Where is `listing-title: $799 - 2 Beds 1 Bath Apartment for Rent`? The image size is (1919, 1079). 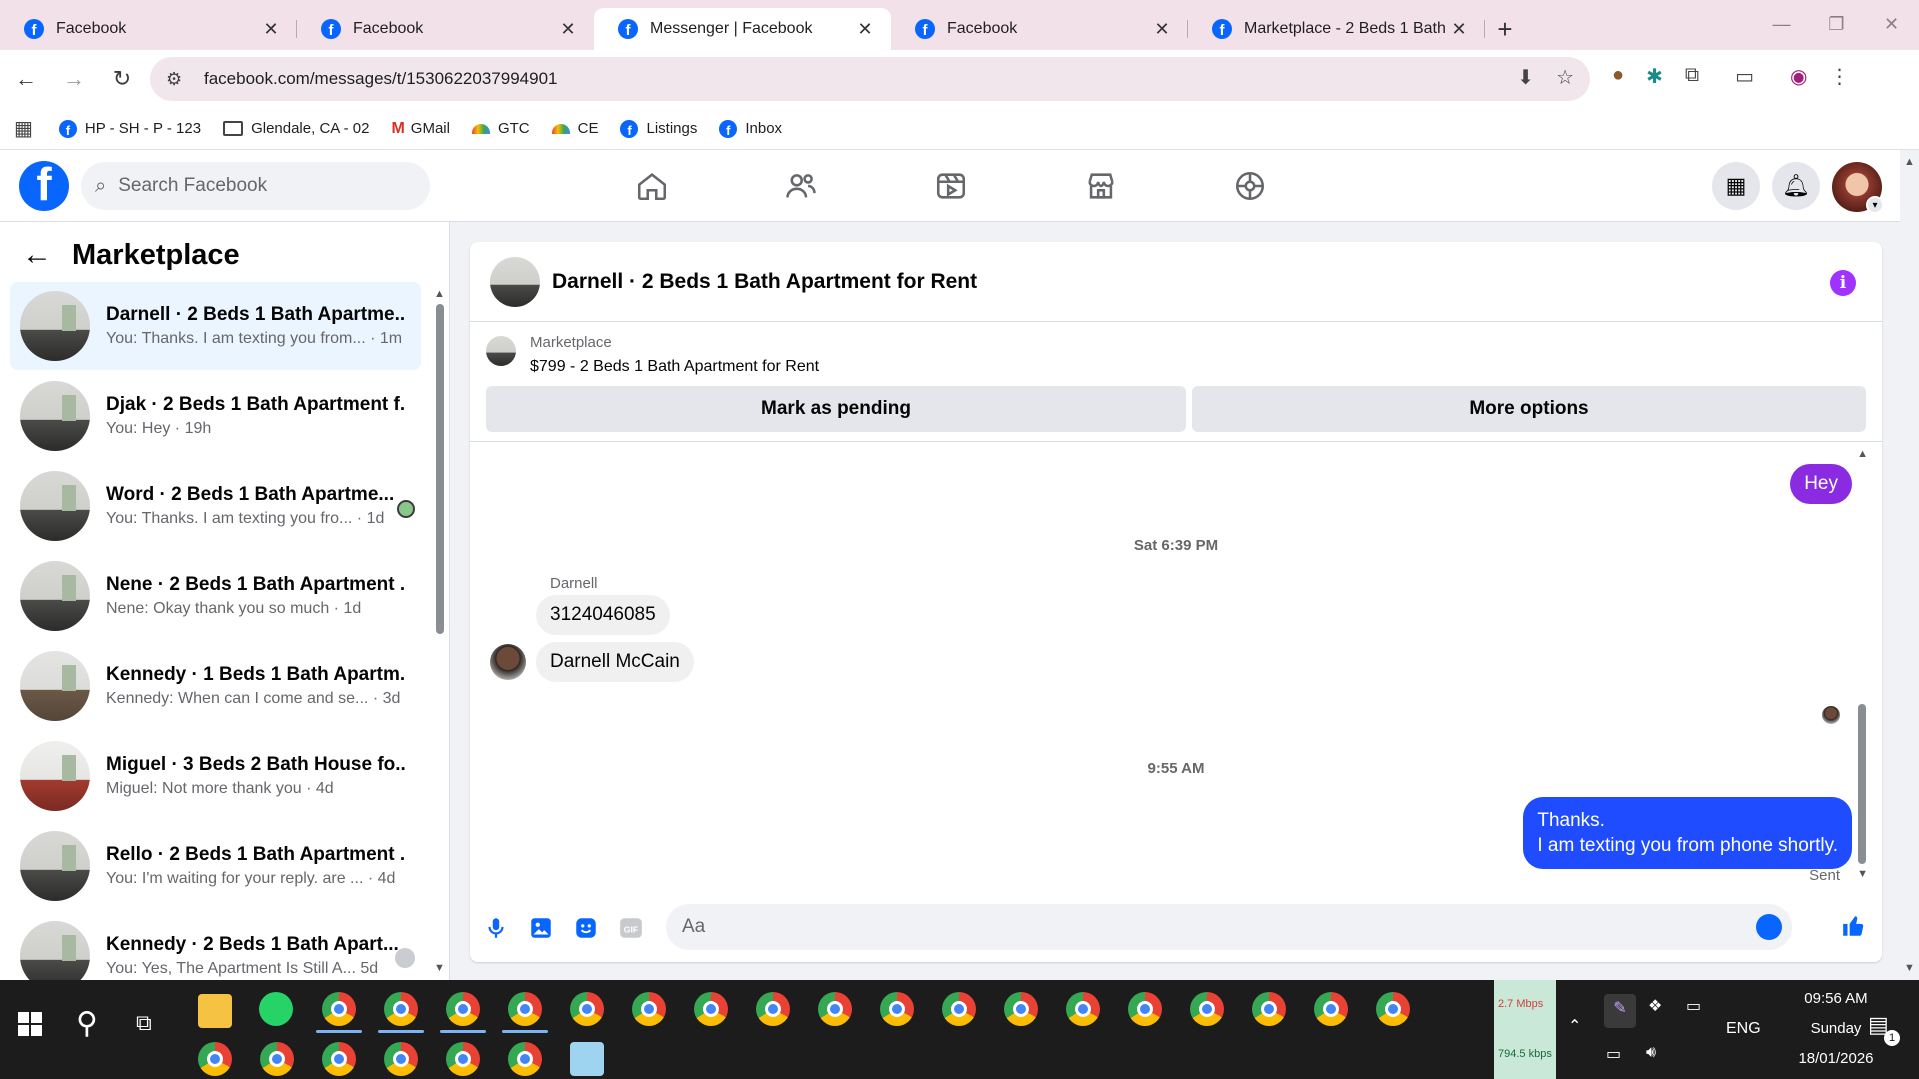
listing-title: $799 - 2 Beds 1 Bath Apartment for Rent is located at coordinates (674, 367).